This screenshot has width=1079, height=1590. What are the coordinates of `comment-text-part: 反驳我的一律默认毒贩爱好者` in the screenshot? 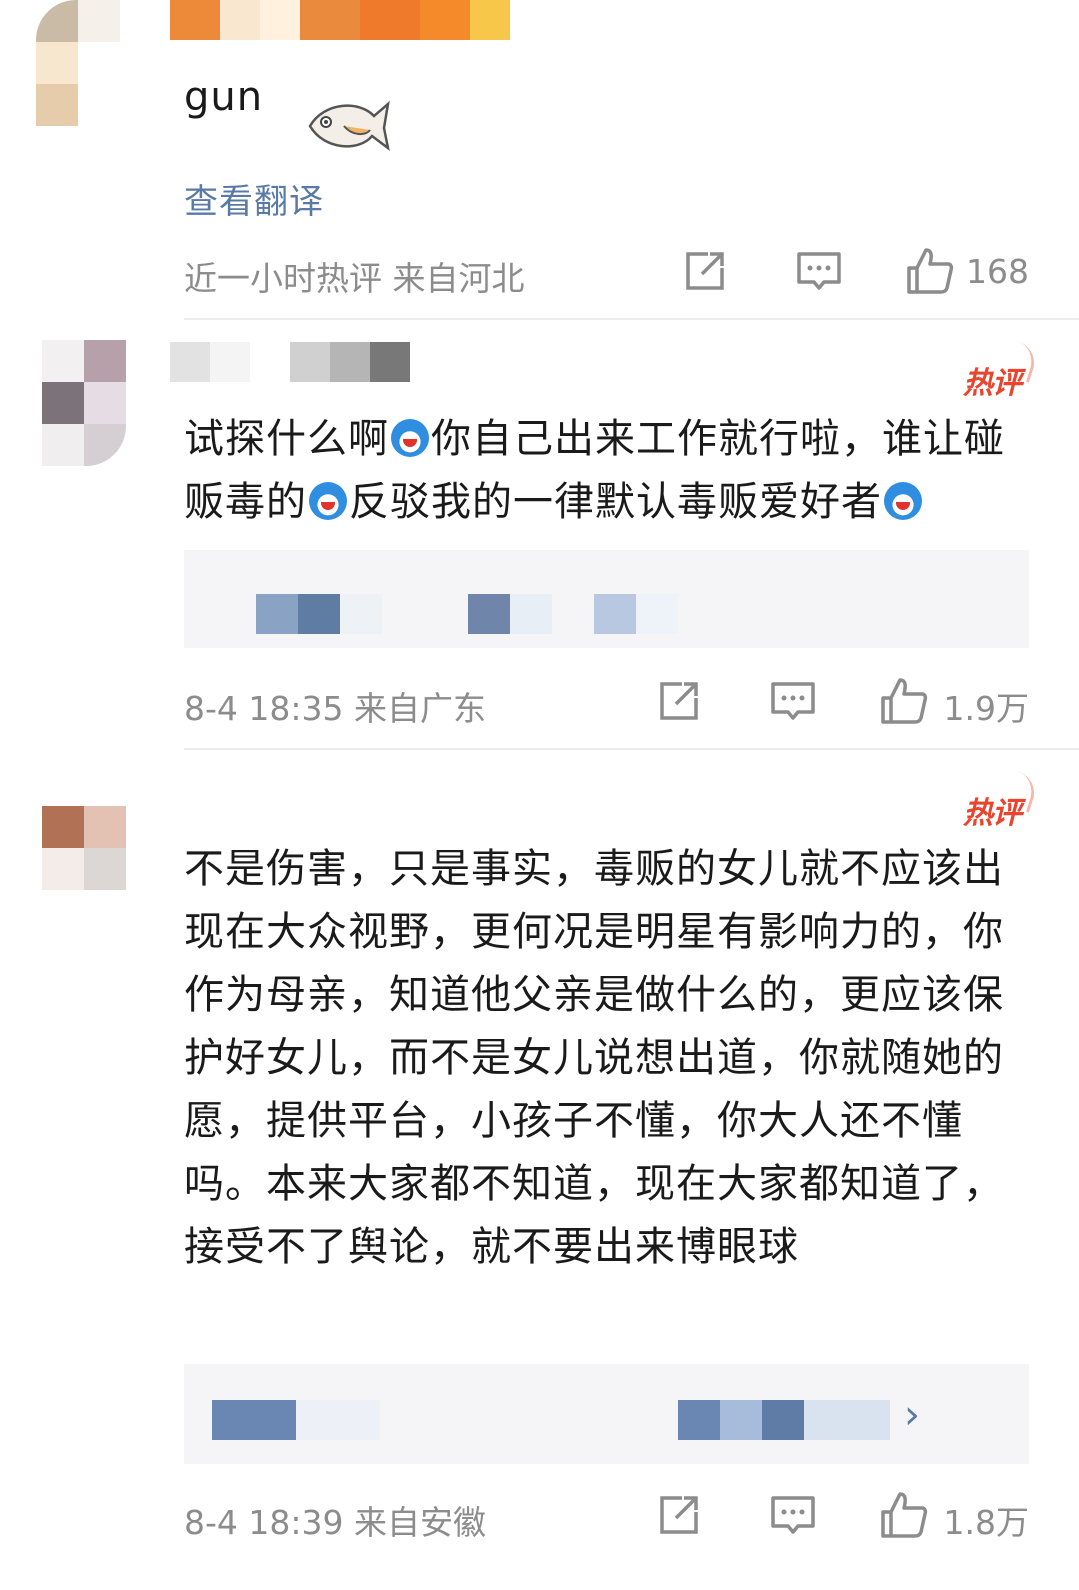 It's located at (615, 502).